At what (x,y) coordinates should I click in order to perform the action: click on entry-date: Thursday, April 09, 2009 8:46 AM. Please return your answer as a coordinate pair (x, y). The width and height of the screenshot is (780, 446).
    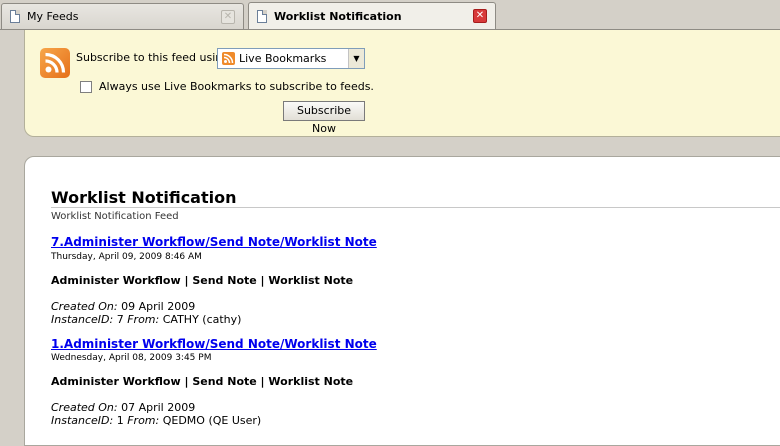
    Looking at the image, I should click on (126, 257).